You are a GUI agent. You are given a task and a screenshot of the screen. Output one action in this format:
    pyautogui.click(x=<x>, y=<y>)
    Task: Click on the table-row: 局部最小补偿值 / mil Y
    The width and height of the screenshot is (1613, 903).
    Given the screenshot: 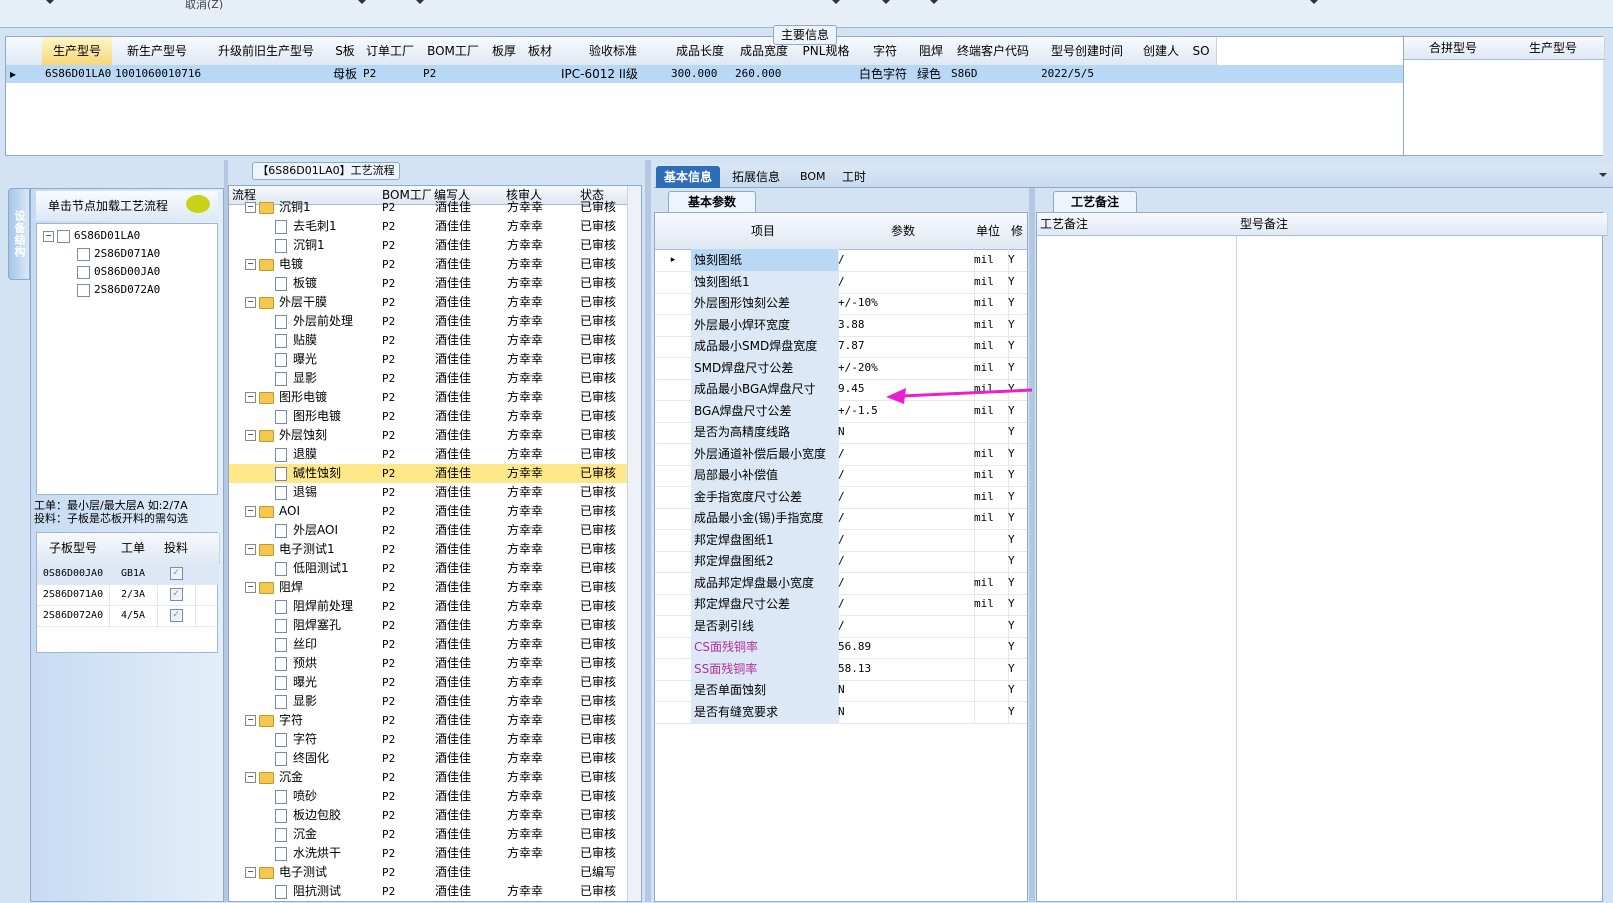 What is the action you would take?
    pyautogui.click(x=841, y=475)
    